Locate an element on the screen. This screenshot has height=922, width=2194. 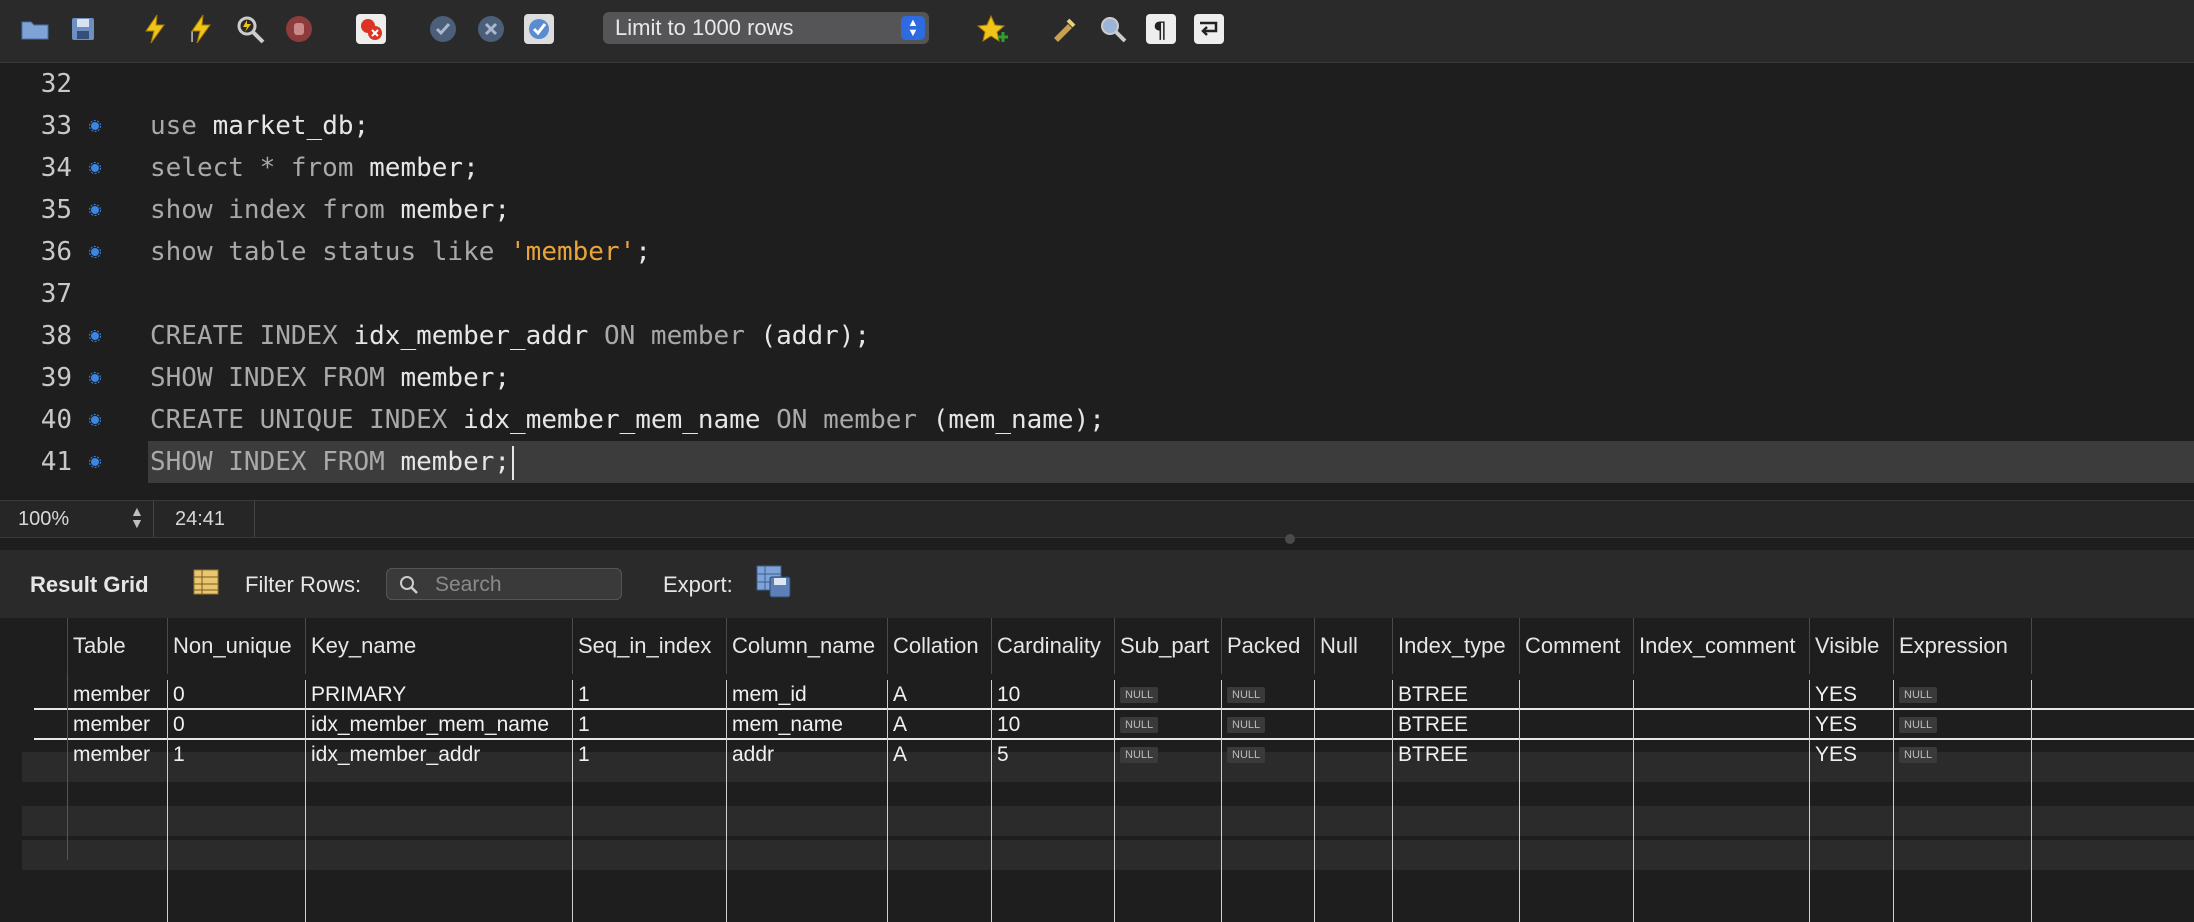
column-header: Seq_in_index is located at coordinates (650, 646).